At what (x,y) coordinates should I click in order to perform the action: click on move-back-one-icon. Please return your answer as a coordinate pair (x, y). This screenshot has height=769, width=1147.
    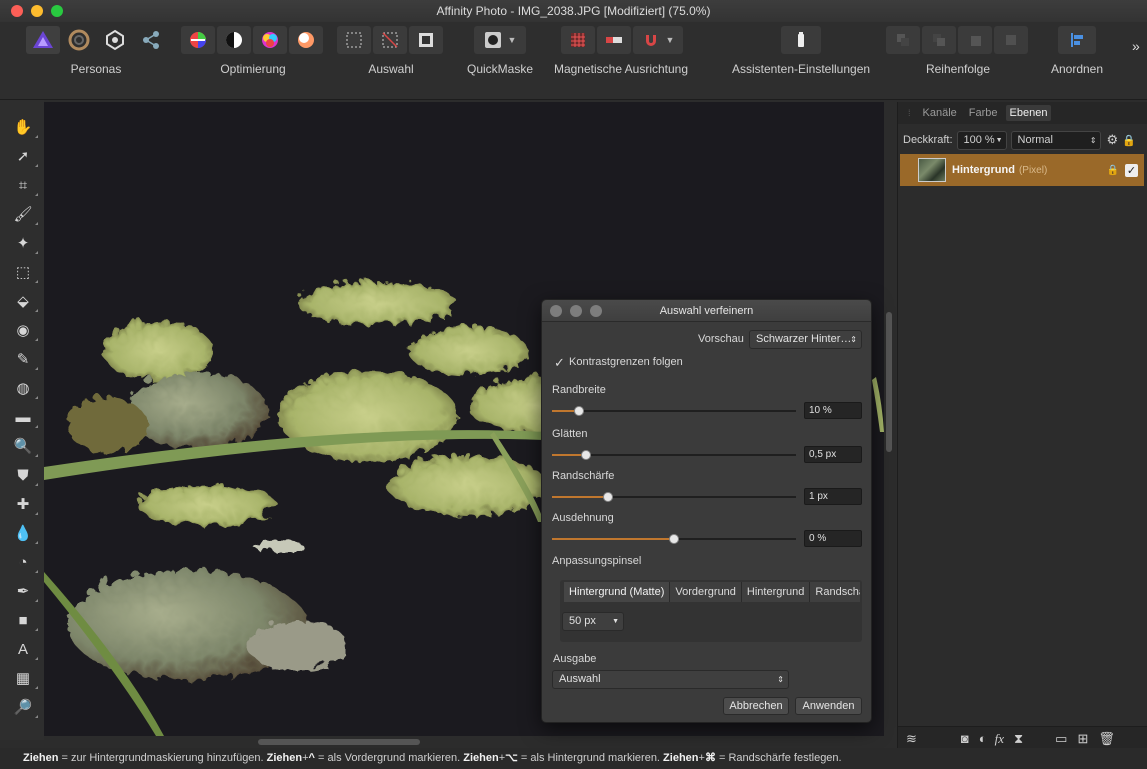
    Looking at the image, I should click on (939, 40).